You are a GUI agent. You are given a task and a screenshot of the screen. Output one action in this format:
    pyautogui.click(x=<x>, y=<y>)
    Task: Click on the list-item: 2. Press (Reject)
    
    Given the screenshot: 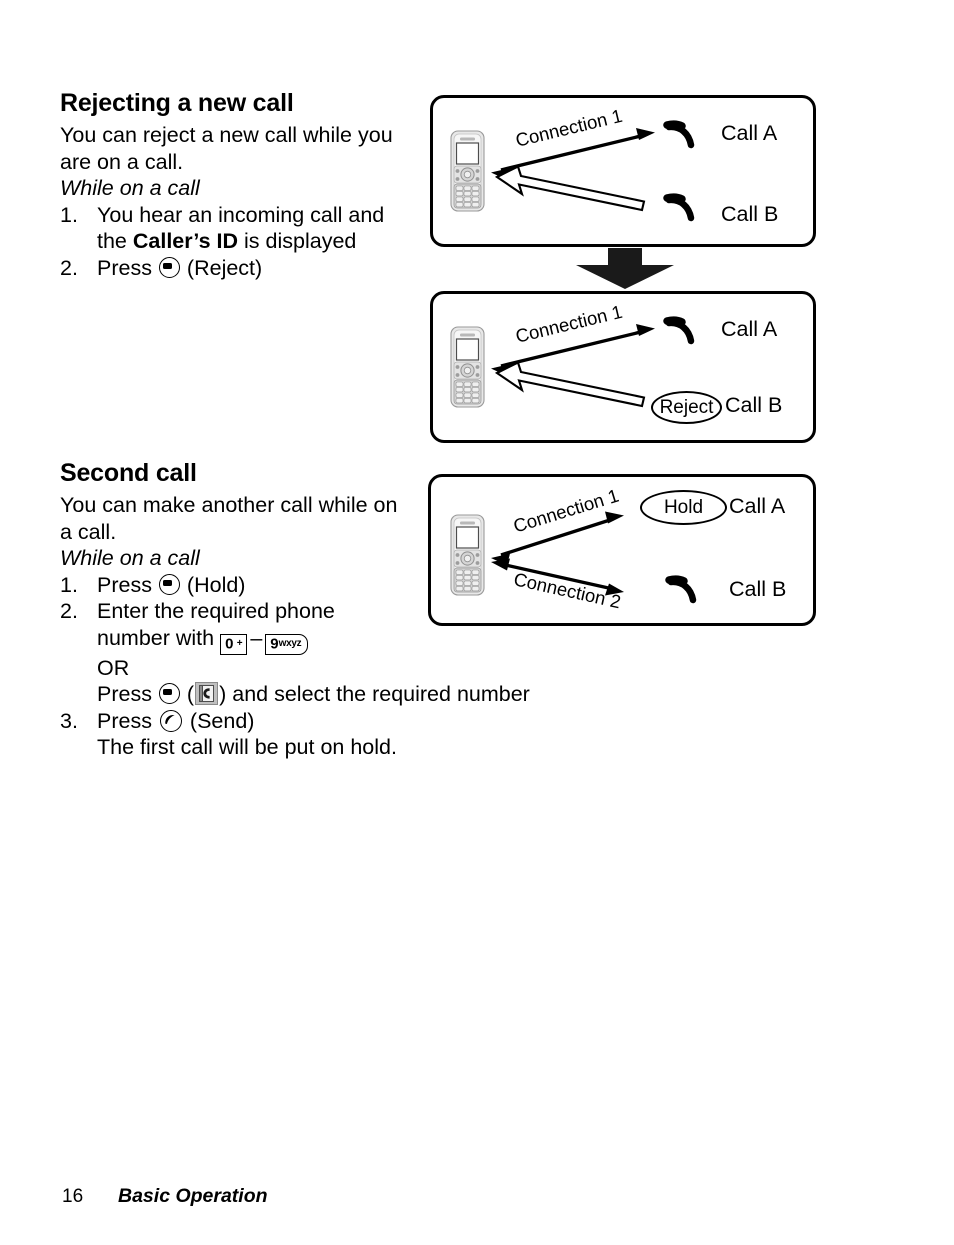 What is the action you would take?
    pyautogui.click(x=235, y=268)
    